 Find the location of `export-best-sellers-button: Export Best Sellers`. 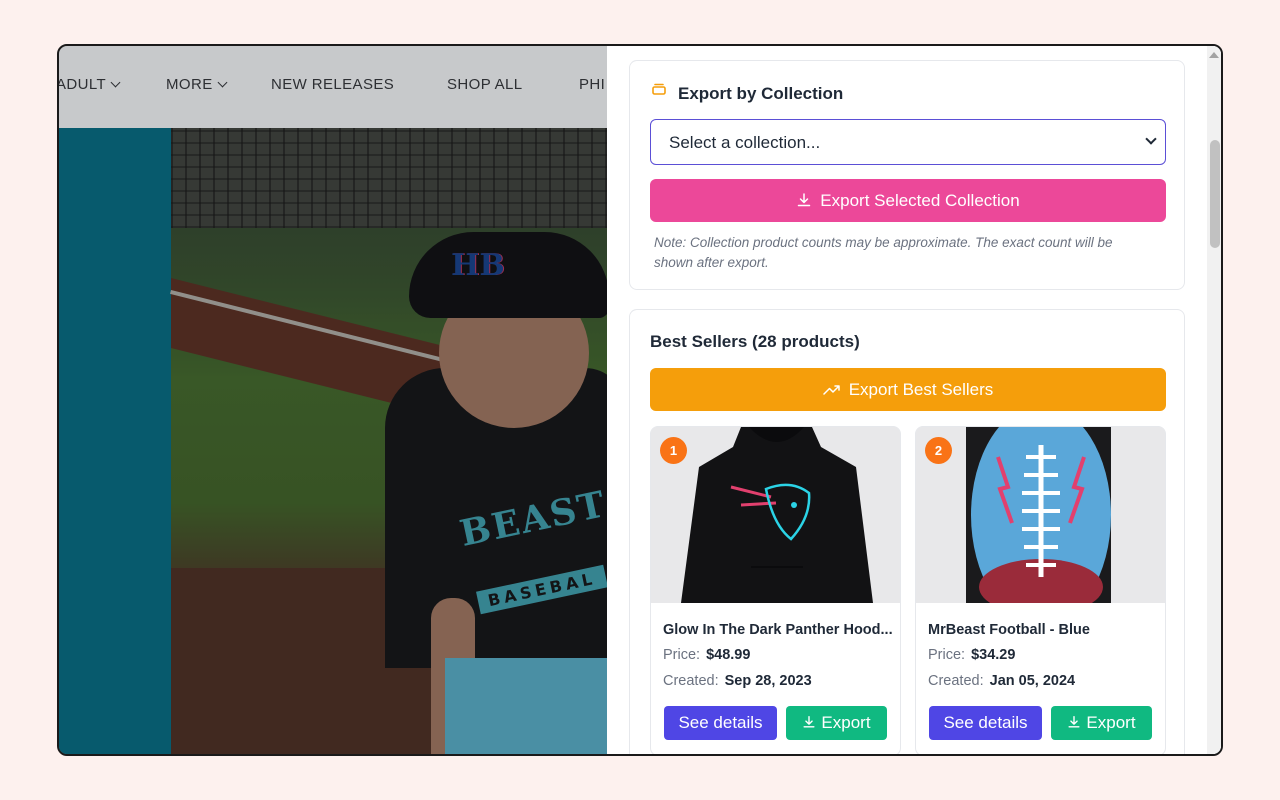

export-best-sellers-button: Export Best Sellers is located at coordinates (908, 389).